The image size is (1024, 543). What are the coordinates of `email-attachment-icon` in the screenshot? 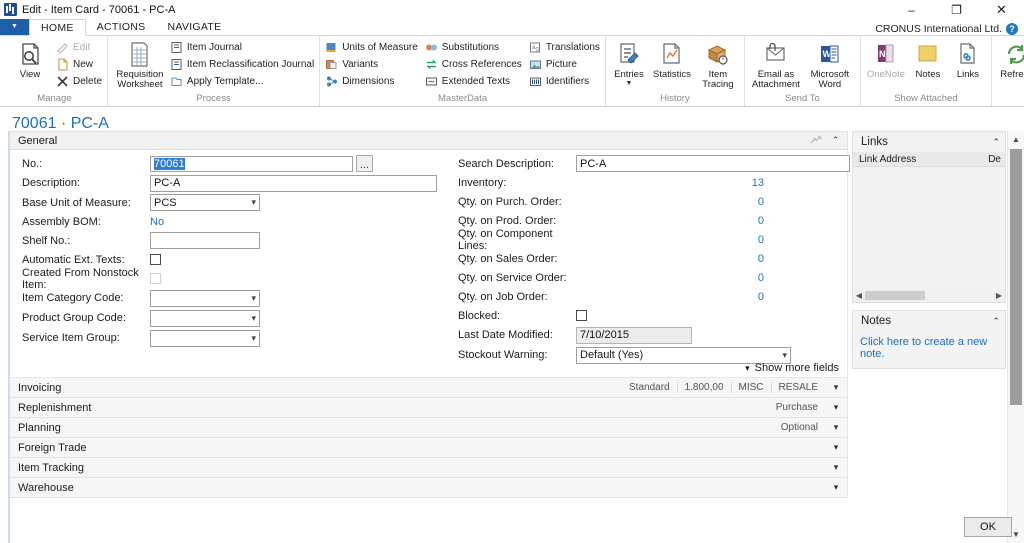 It's located at (775, 54).